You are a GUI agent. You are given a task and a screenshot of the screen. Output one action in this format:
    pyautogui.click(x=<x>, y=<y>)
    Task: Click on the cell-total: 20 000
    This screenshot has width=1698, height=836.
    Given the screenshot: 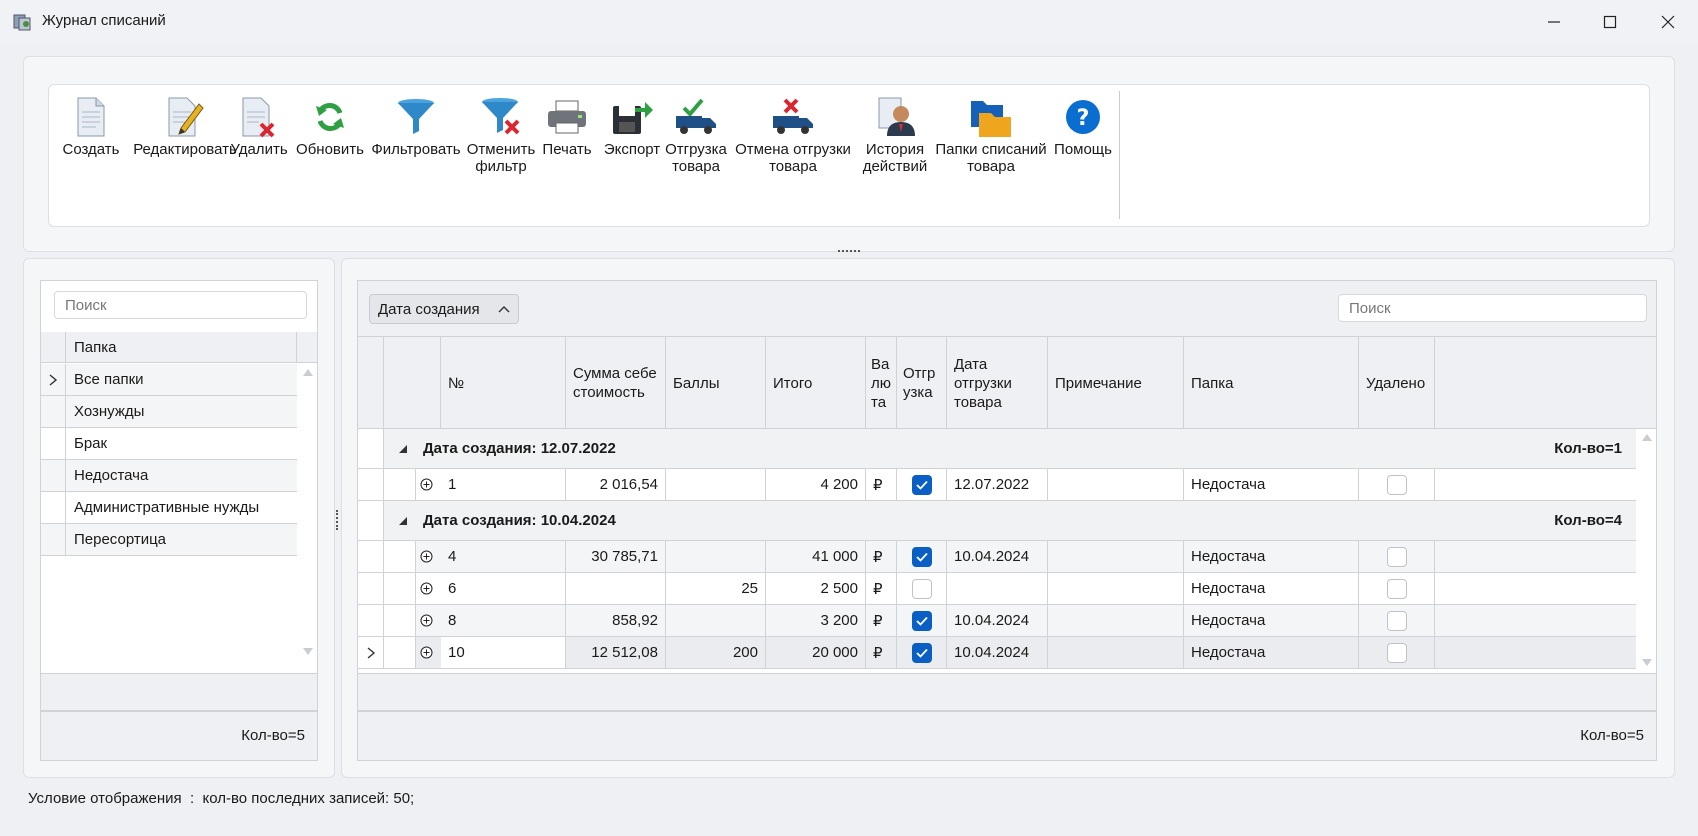 What is the action you would take?
    pyautogui.click(x=816, y=652)
    